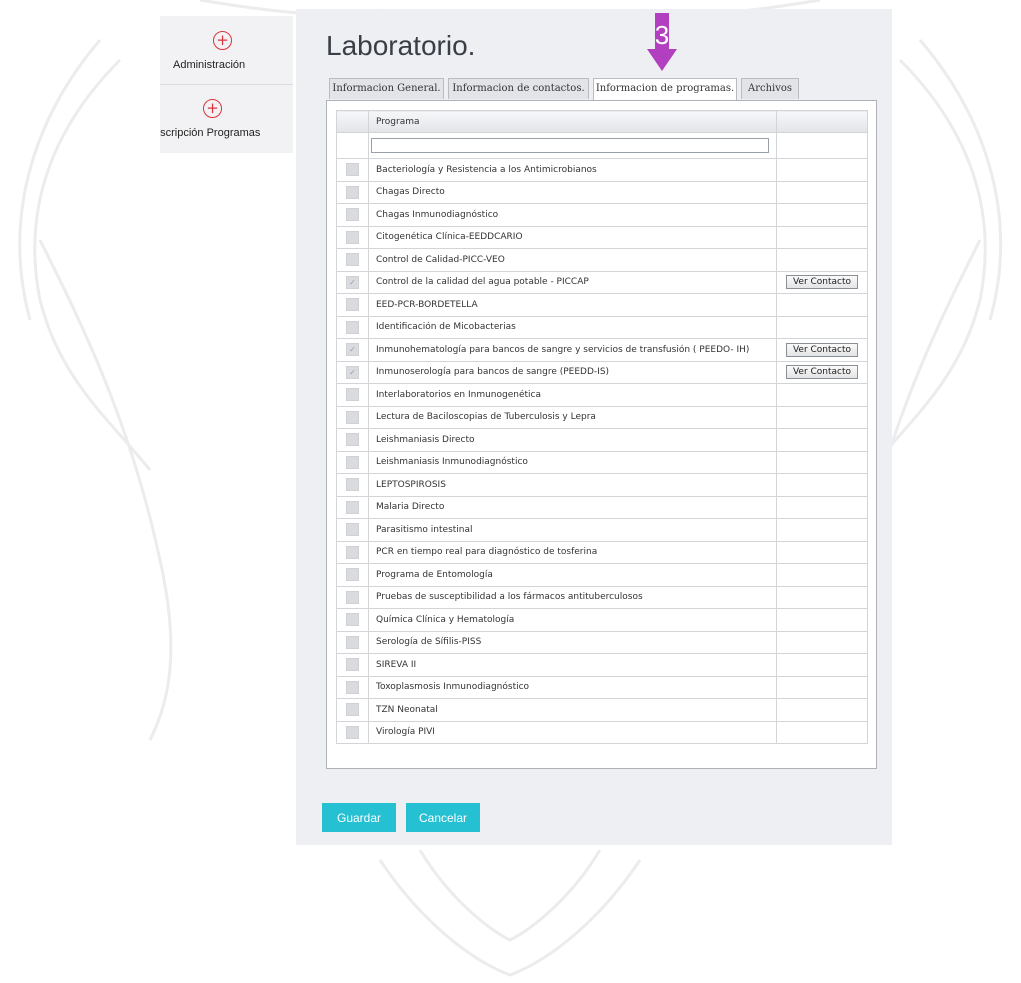 This screenshot has width=1021, height=983. Describe the element at coordinates (602, 642) in the screenshot. I see `table-row: Serología de Sífilis-PISS` at that location.